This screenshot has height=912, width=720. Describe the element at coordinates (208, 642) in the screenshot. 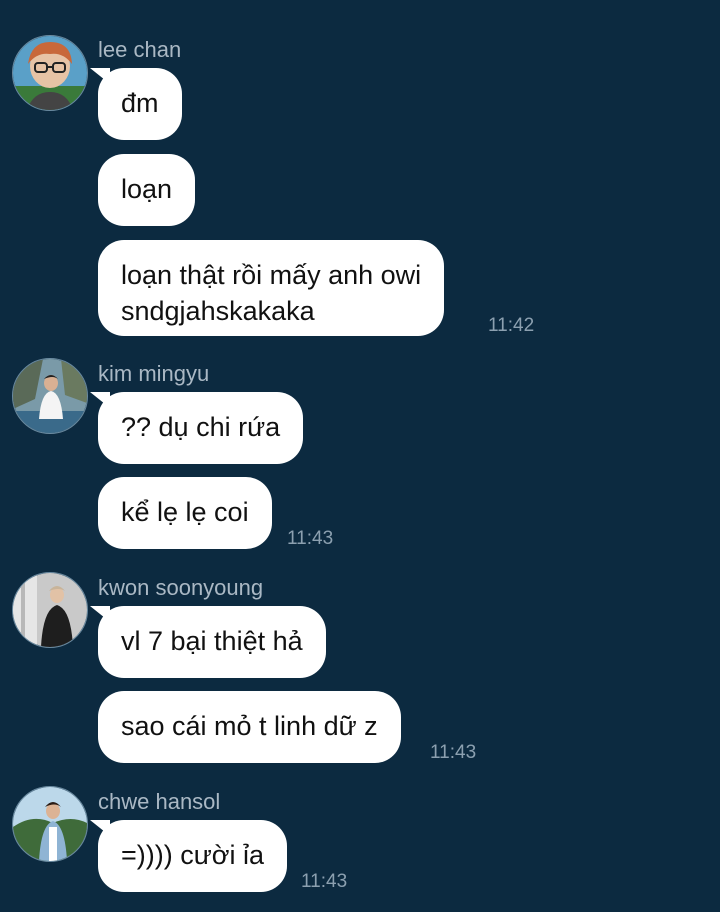

I see `message-bubble: vl 7 bại thiệt hả` at that location.